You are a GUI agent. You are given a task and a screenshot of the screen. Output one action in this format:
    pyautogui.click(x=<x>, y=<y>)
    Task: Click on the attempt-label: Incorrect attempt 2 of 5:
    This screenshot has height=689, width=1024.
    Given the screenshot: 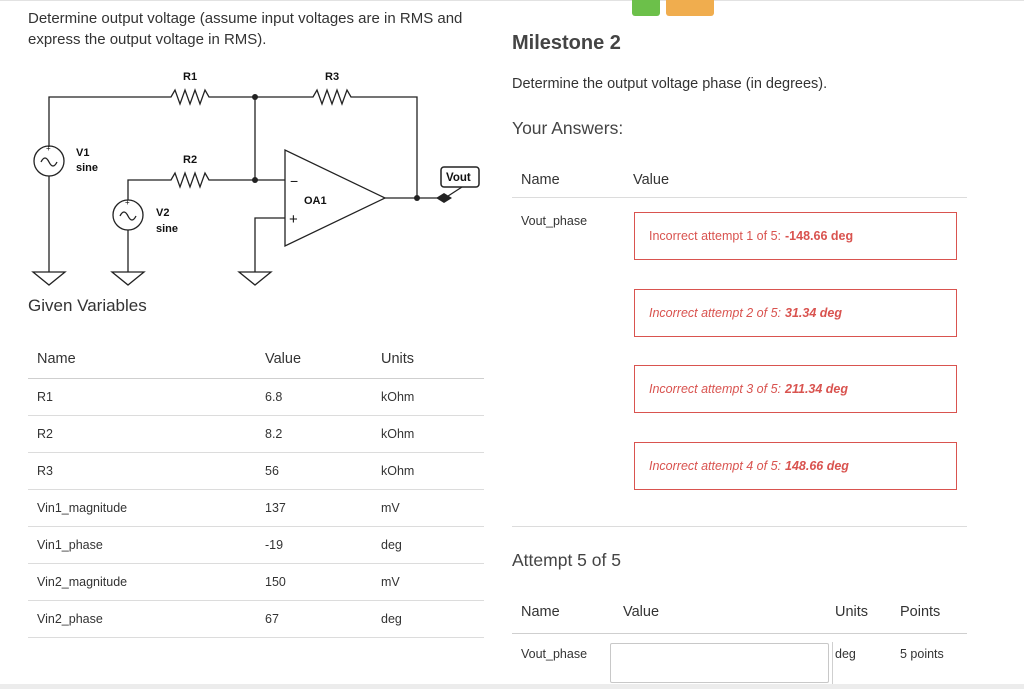 What is the action you would take?
    pyautogui.click(x=715, y=313)
    